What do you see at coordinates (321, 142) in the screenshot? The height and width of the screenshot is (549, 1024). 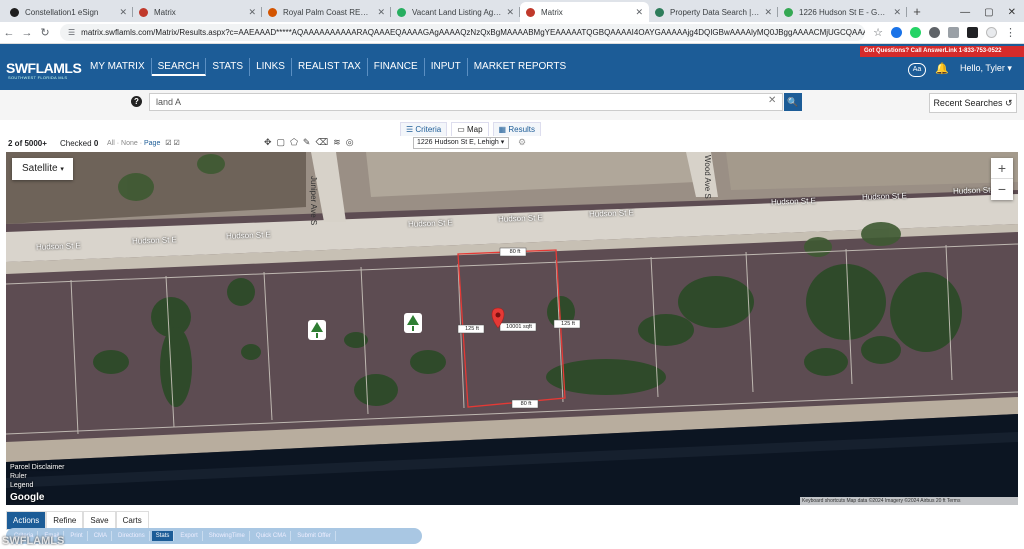 I see `eraser-icon: ⌫` at bounding box center [321, 142].